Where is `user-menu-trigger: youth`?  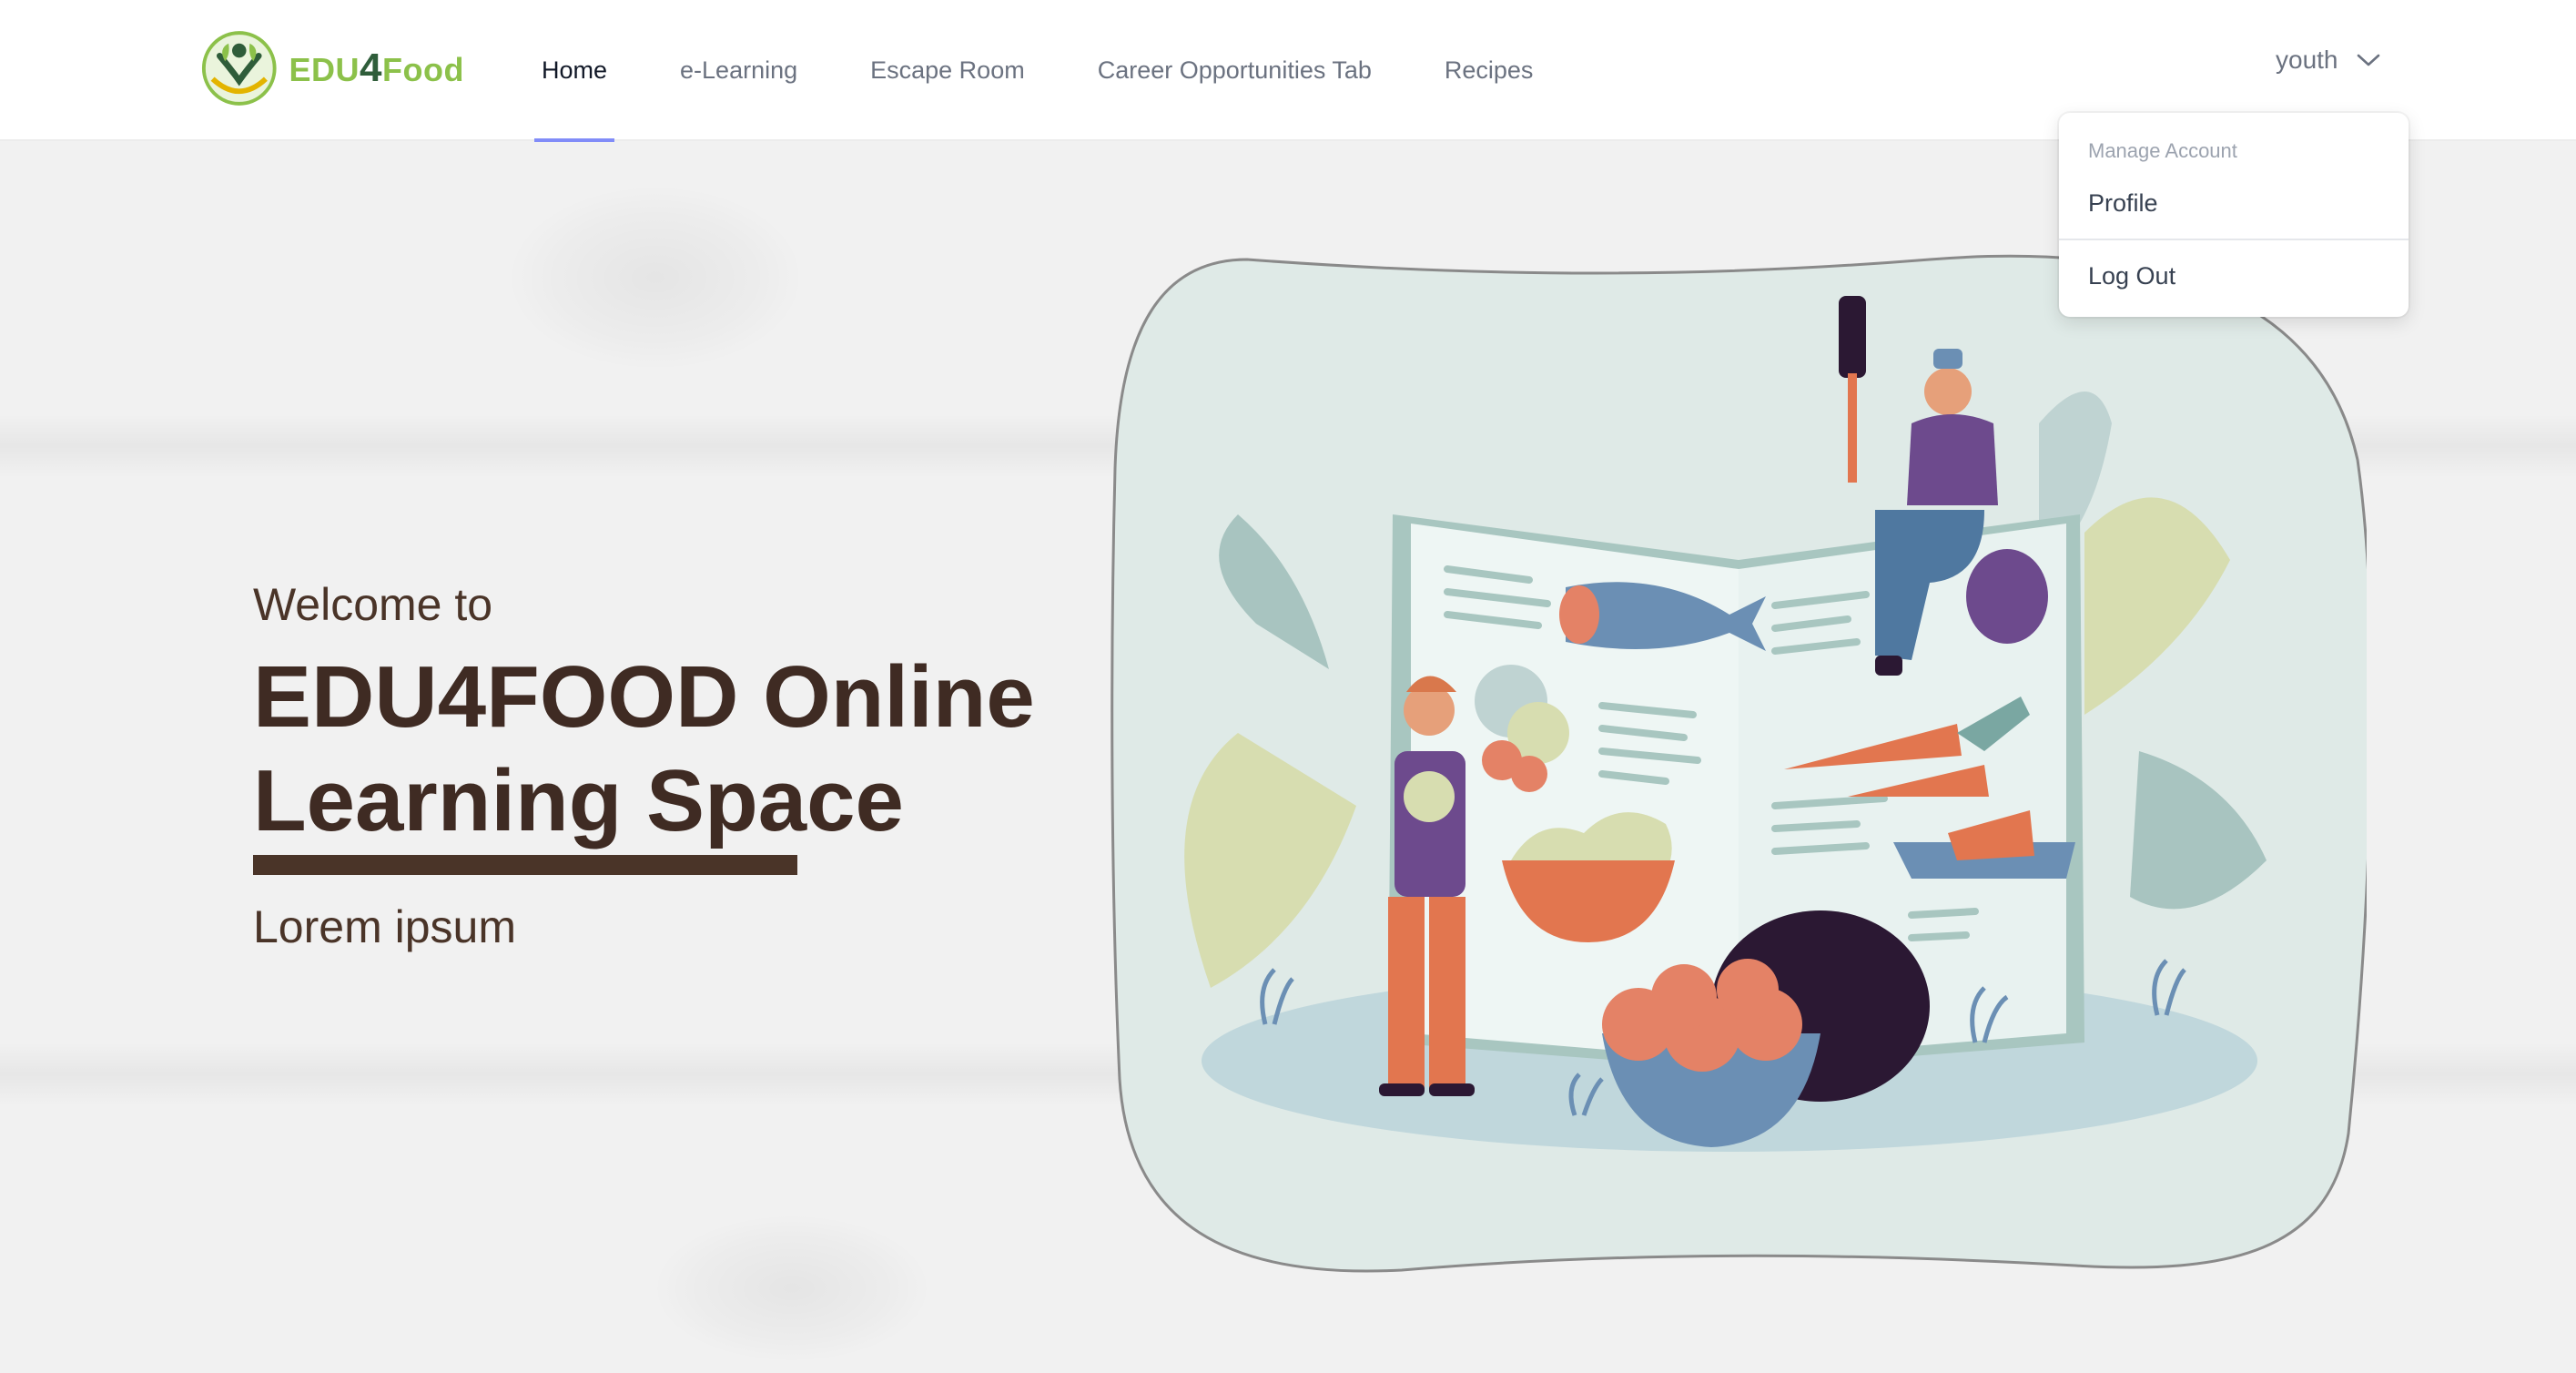 user-menu-trigger: youth is located at coordinates (2328, 60).